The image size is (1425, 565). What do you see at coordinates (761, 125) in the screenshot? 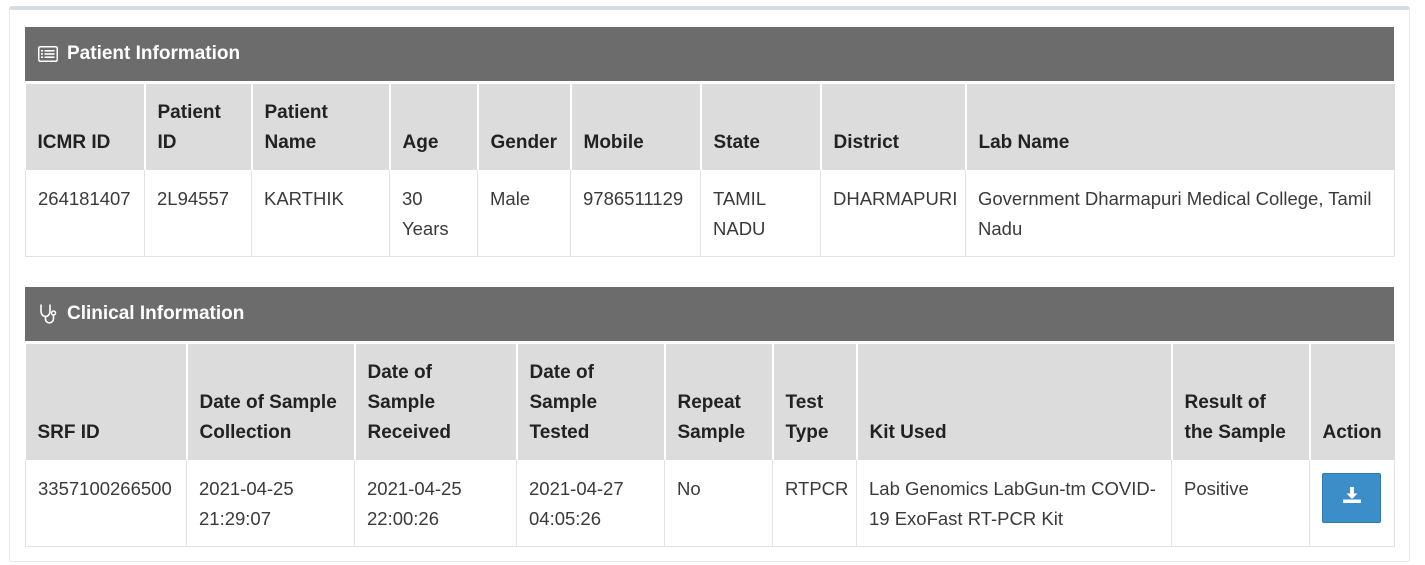
I see `column-header: State` at bounding box center [761, 125].